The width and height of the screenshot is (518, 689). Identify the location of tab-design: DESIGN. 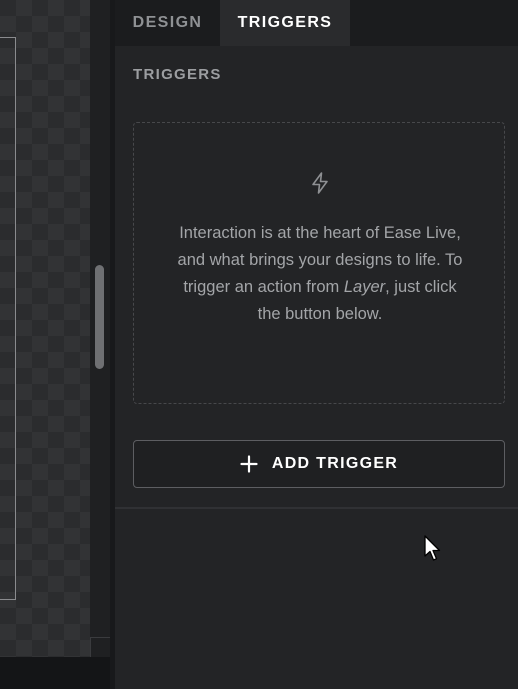
(167, 23).